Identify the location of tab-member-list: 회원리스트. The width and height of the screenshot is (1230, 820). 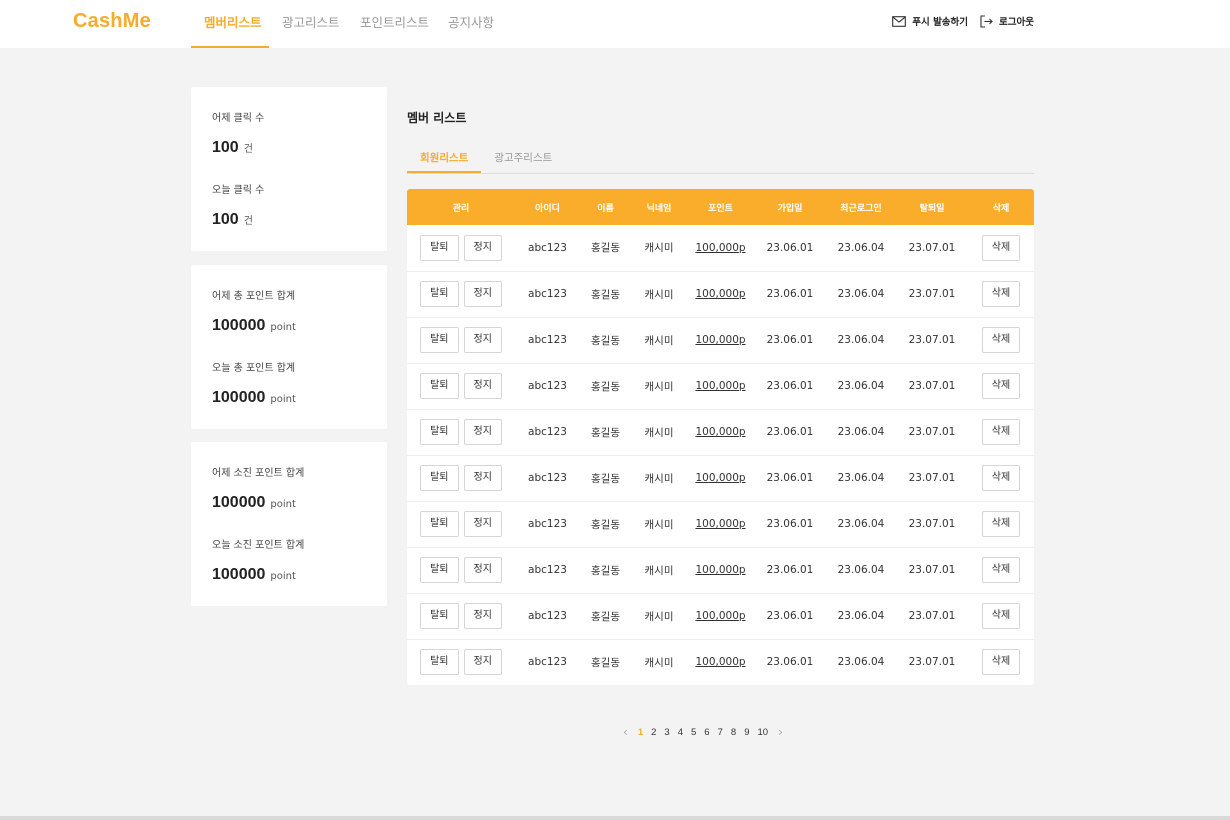
(444, 159).